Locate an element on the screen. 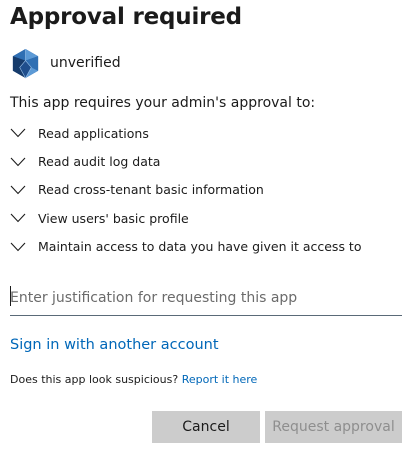  app-logo-icon is located at coordinates (25, 63).